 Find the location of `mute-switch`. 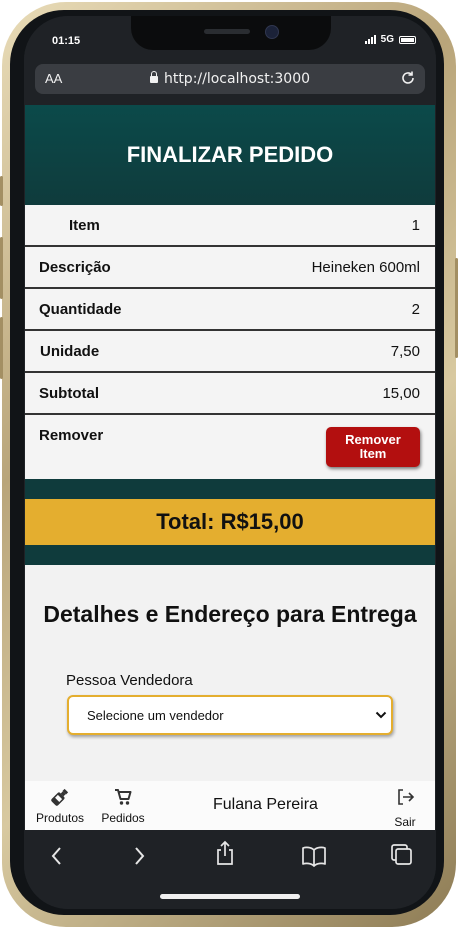

mute-switch is located at coordinates (1, 191).